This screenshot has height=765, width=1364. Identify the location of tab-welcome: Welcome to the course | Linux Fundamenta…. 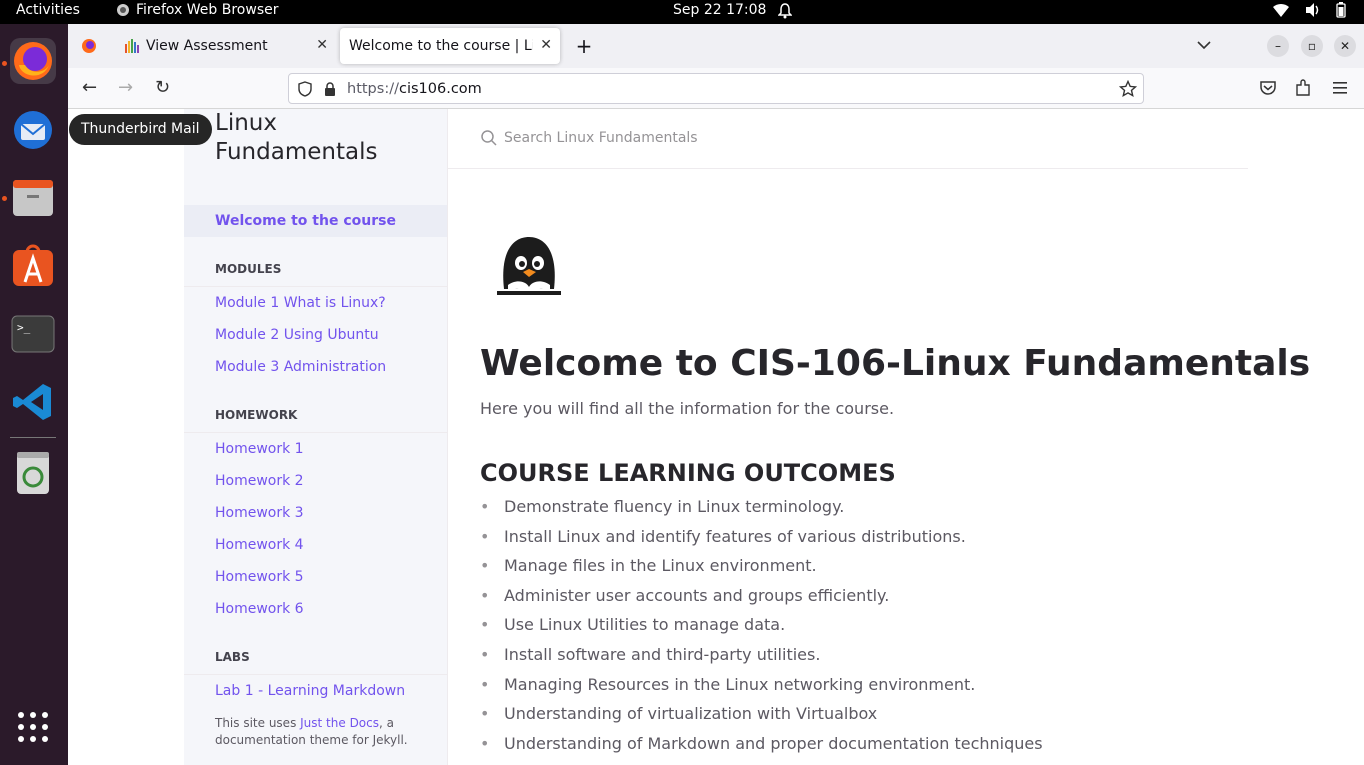
(450, 46).